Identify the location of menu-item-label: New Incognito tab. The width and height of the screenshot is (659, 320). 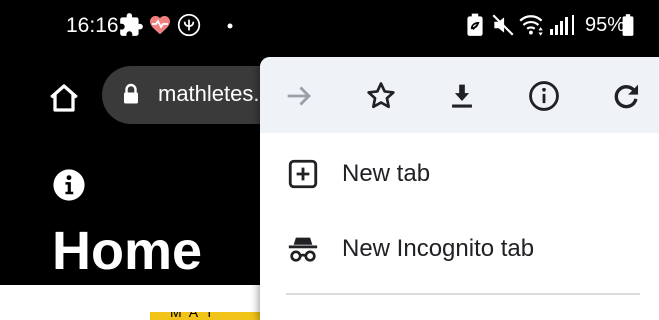
(438, 248).